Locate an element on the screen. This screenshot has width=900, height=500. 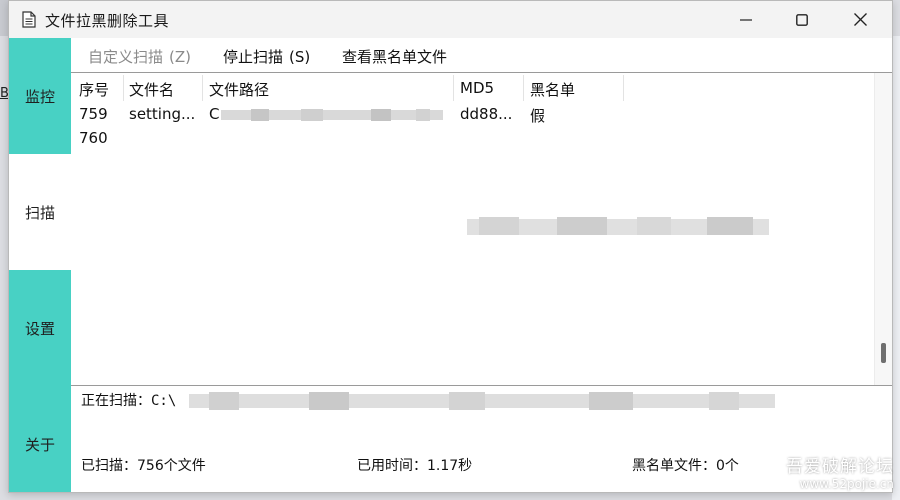
row-759-blacklist: 假 is located at coordinates (538, 116).